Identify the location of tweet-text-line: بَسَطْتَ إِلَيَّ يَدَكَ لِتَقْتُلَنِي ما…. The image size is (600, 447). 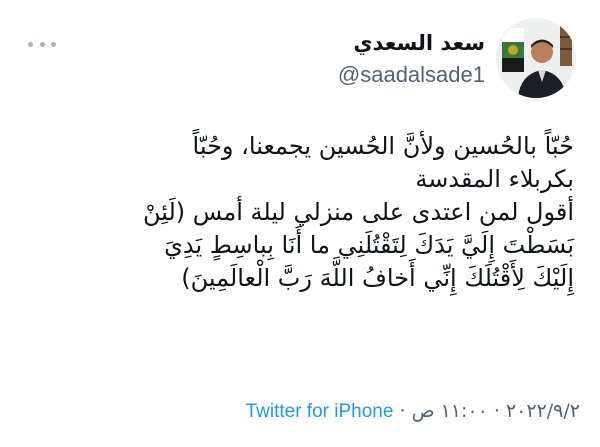
(369, 245).